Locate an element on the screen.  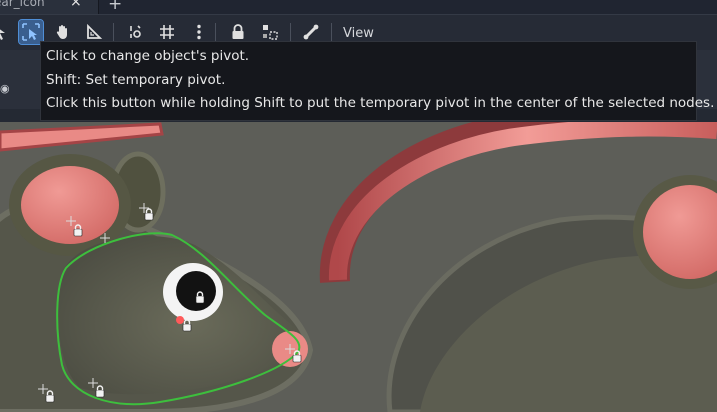
mouse-eye-pupil is located at coordinates (196, 291).